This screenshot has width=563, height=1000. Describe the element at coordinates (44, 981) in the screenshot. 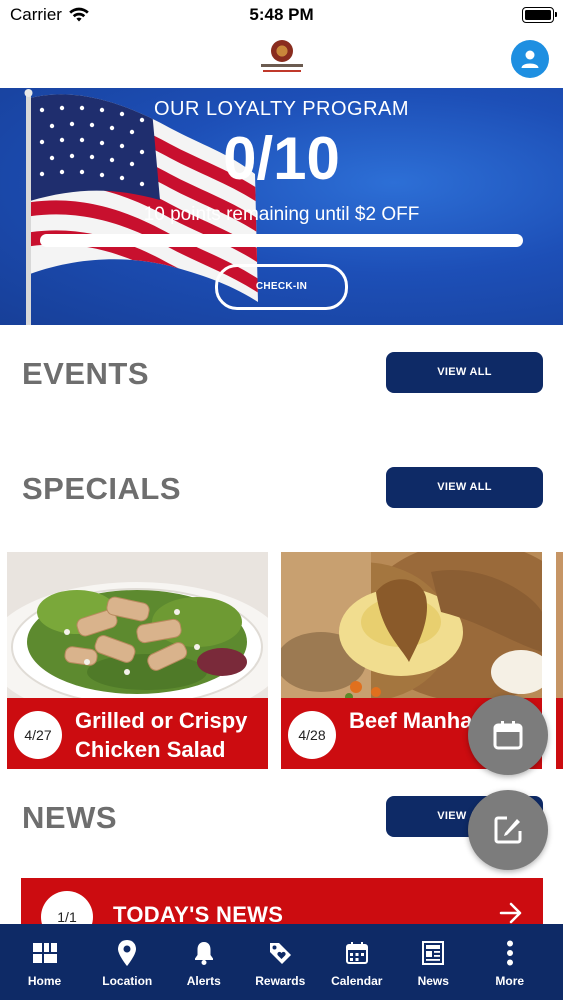

I see `nav-label: Home` at that location.